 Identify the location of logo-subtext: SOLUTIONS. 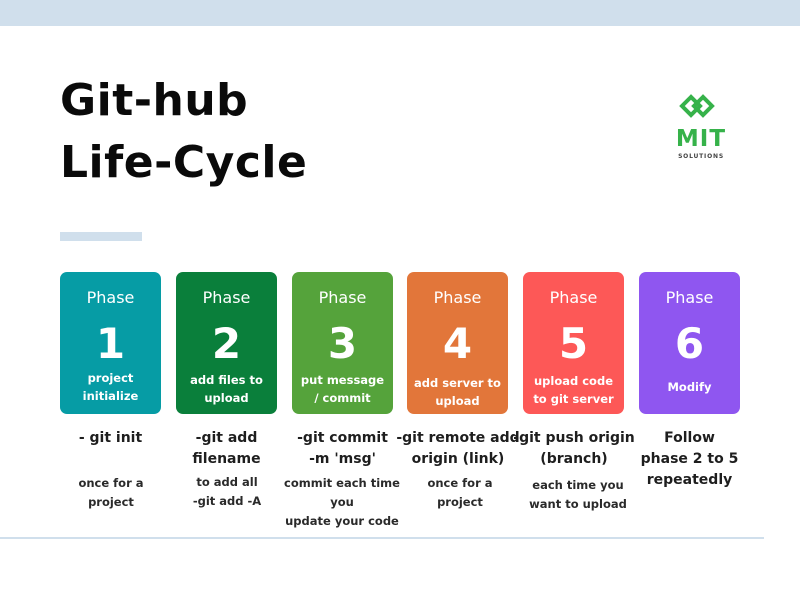
(701, 156).